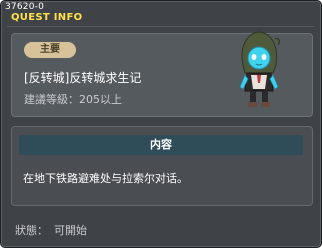 Image resolution: width=322 pixels, height=248 pixels. I want to click on quest-status: 狀態： 可開始, so click(54, 230).